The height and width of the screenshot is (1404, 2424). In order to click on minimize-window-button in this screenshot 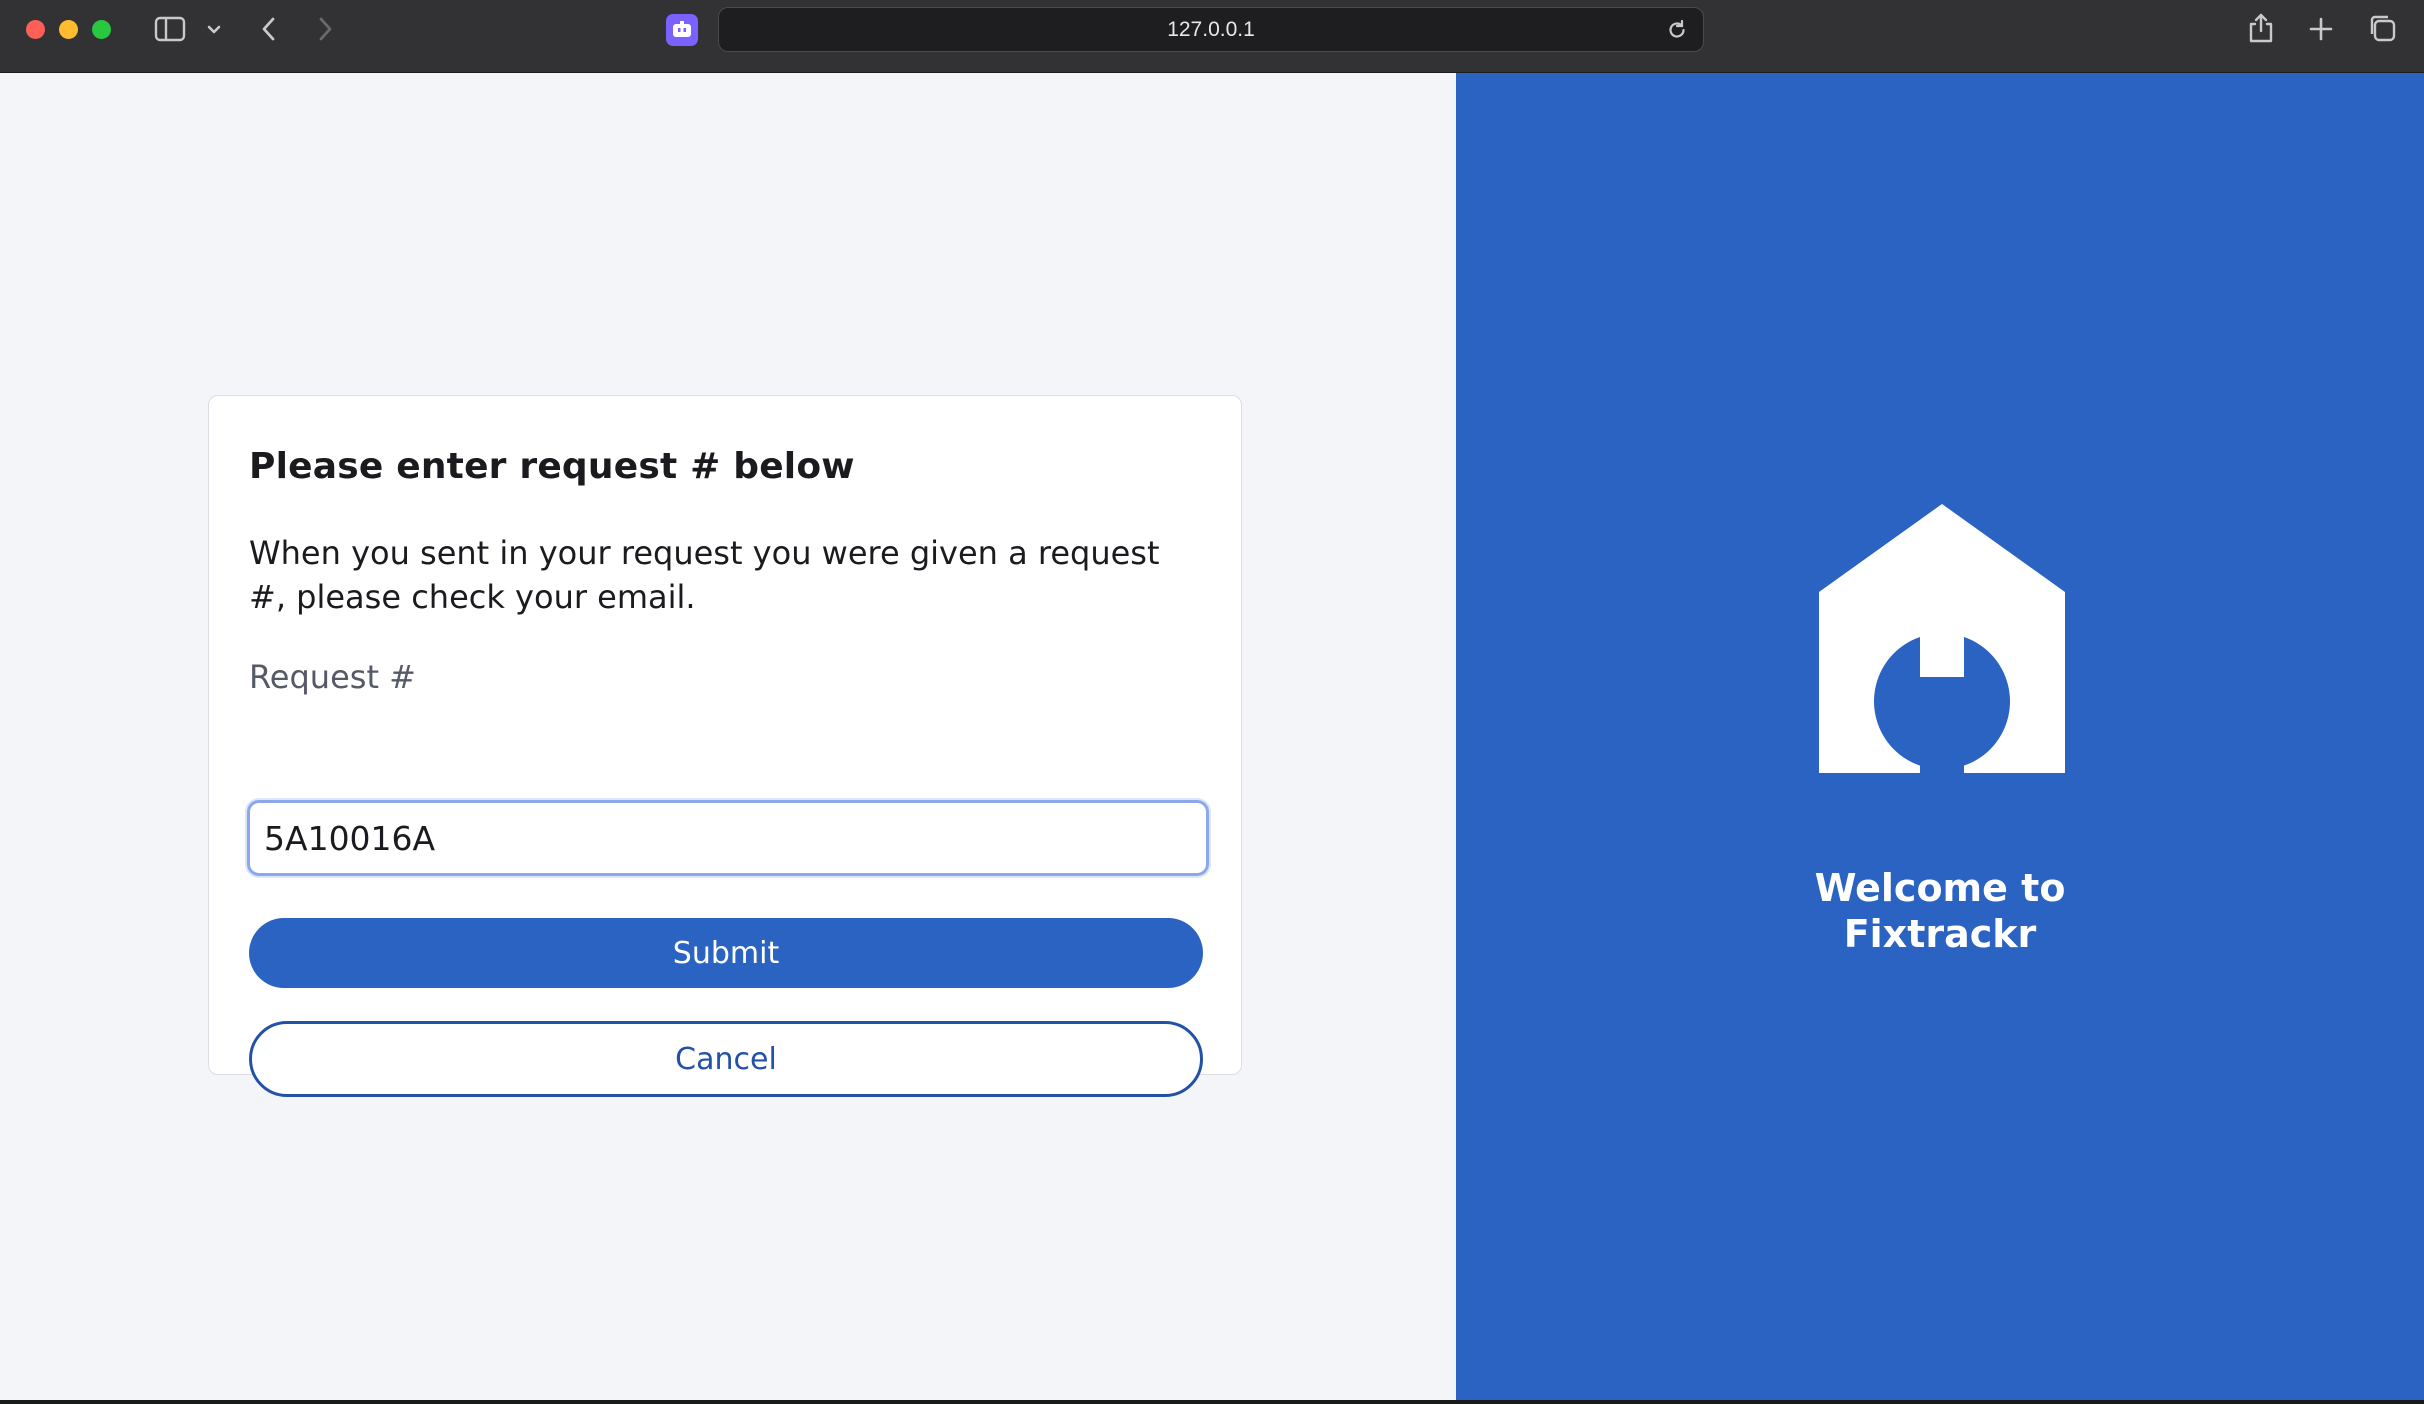, I will do `click(68, 29)`.